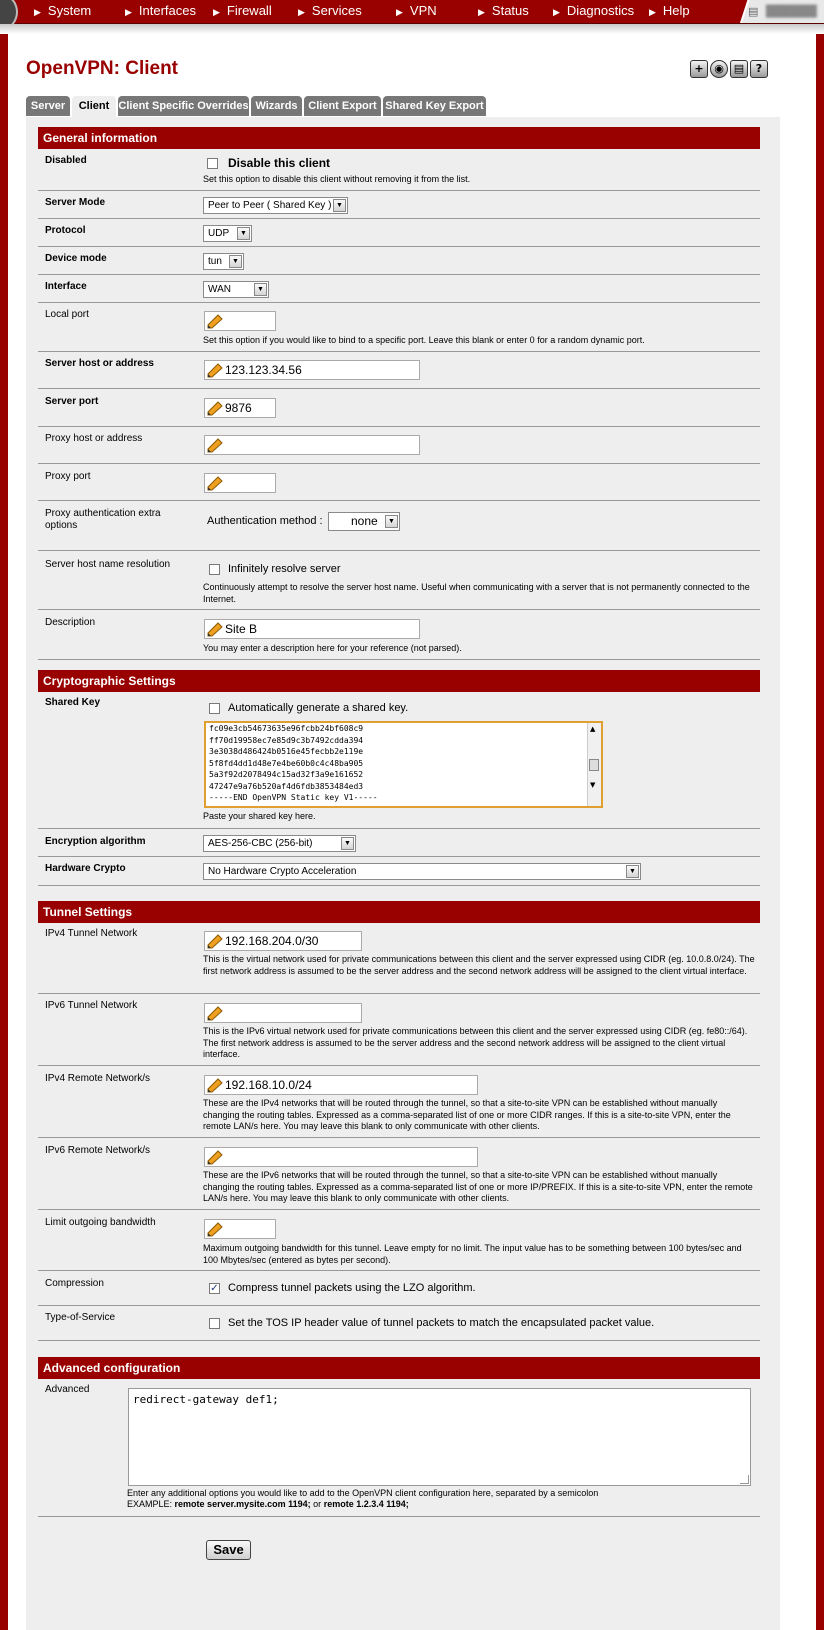 This screenshot has height=1630, width=824. I want to click on textarea-scrollbar: ▲ ▼, so click(594, 764).